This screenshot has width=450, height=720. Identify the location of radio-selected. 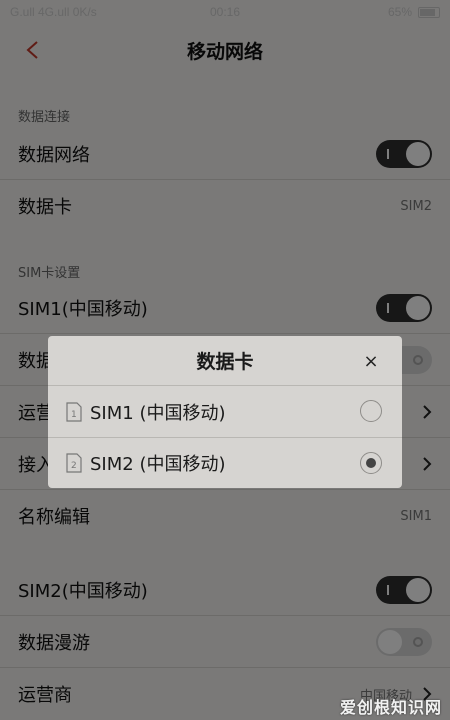
(371, 463).